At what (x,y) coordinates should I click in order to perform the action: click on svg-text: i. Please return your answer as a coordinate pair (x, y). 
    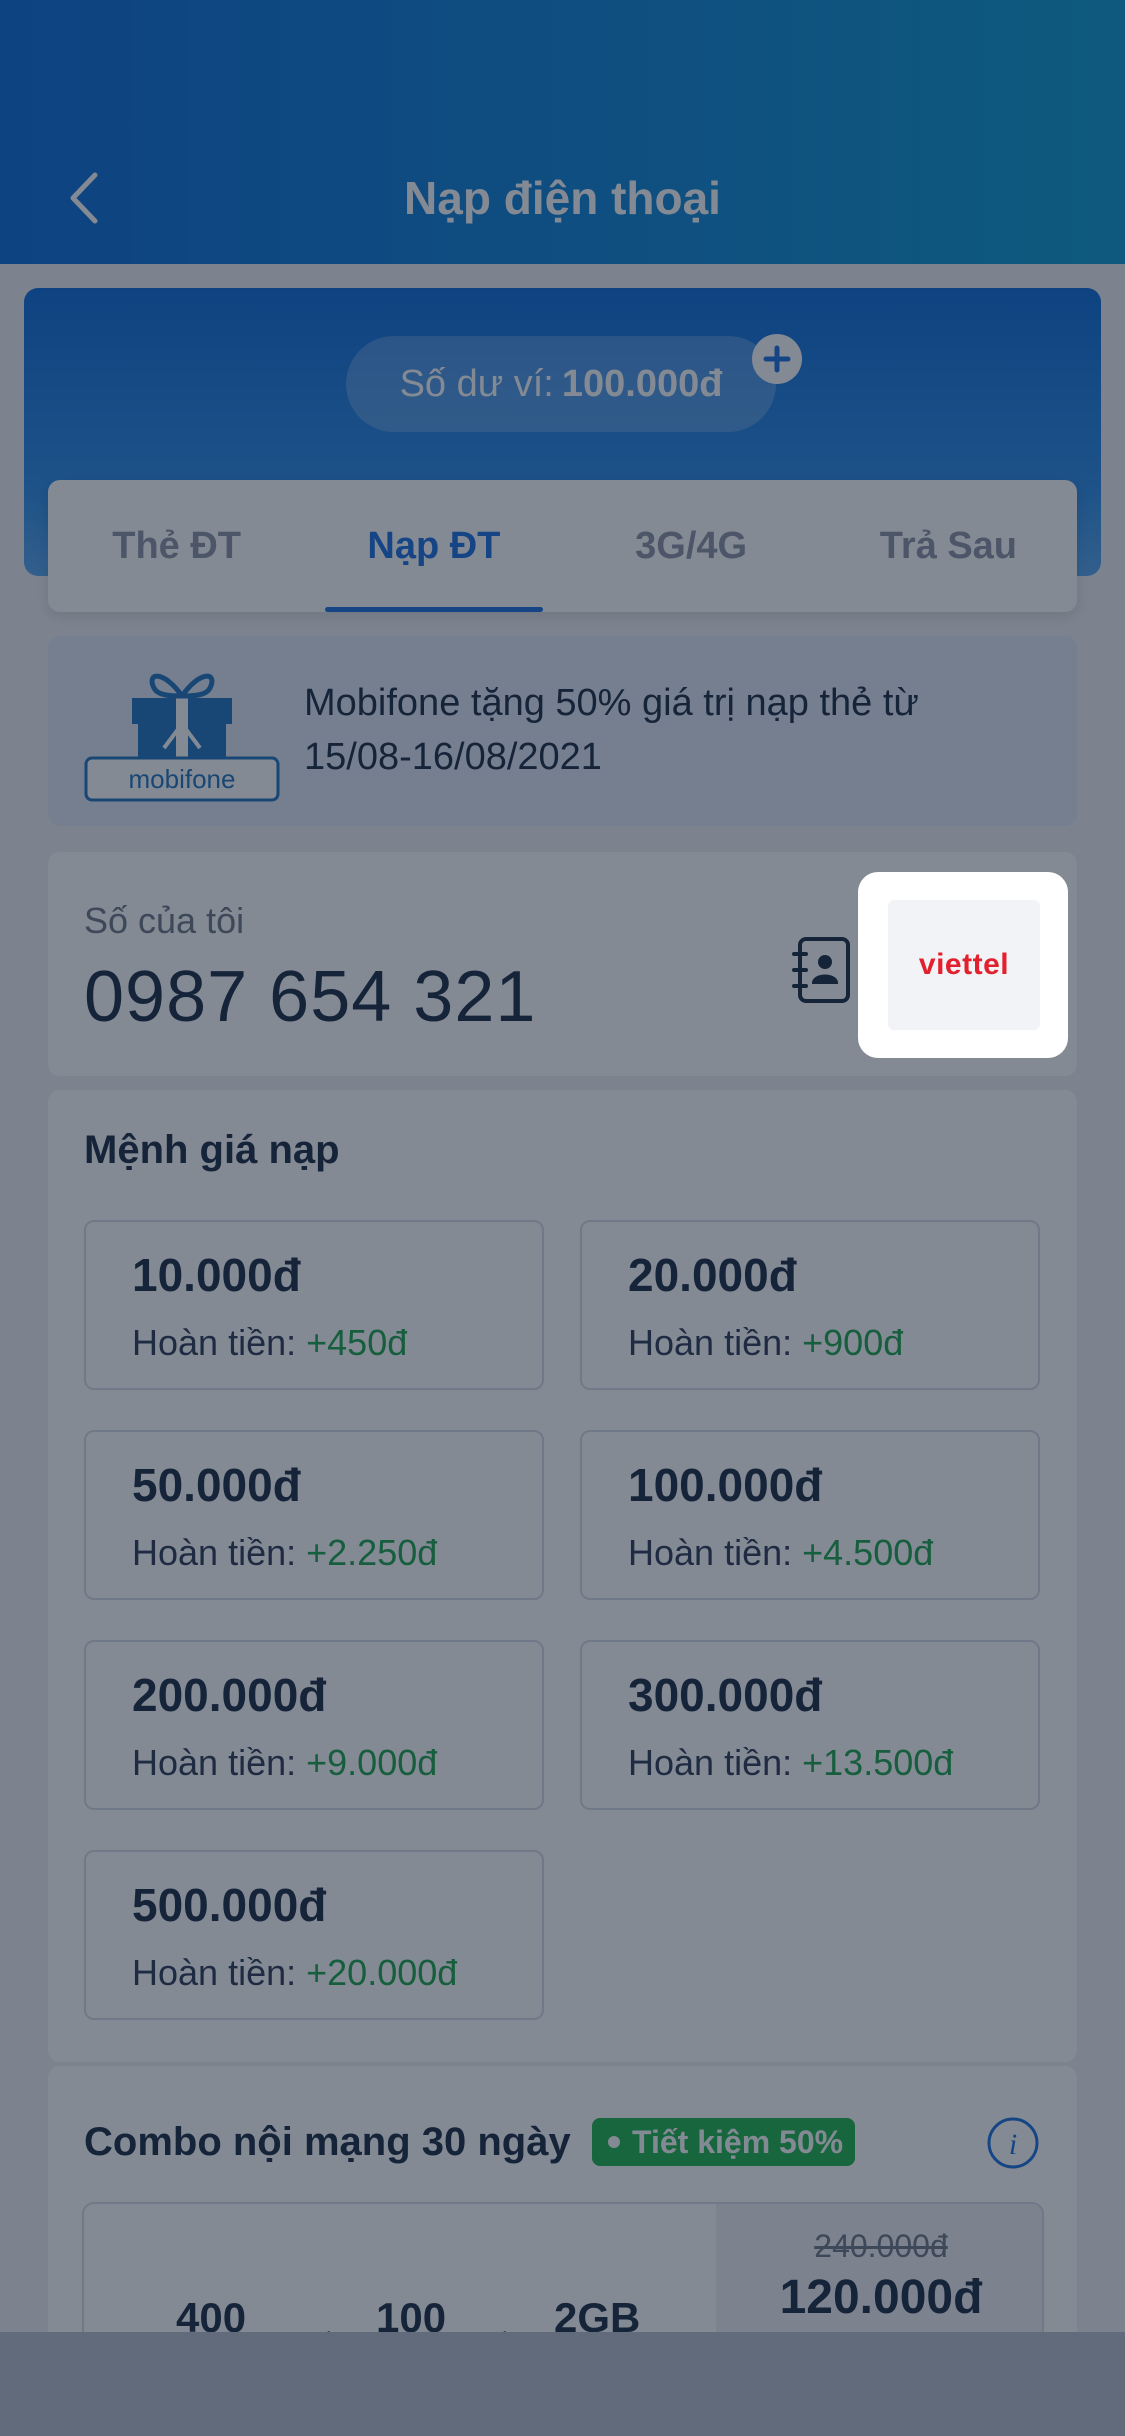
    Looking at the image, I should click on (1013, 2144).